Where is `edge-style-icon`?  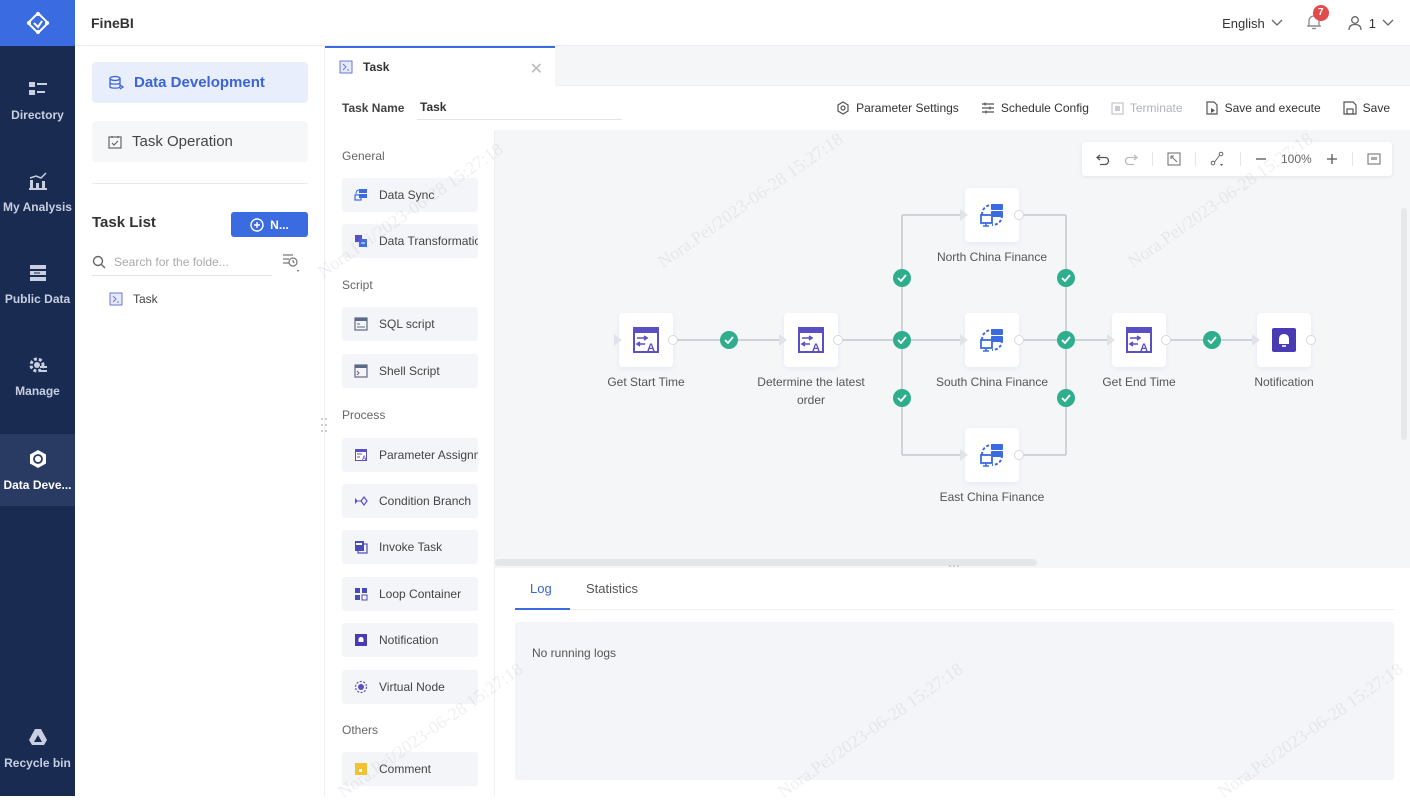 edge-style-icon is located at coordinates (1218, 159).